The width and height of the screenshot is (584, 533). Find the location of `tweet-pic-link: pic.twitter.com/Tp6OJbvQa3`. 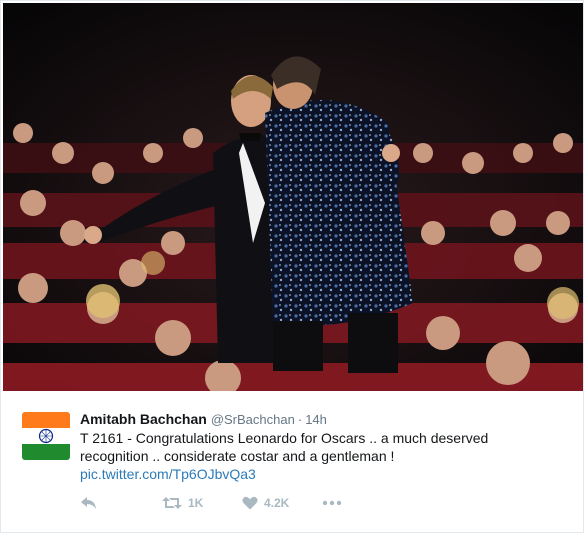

tweet-pic-link: pic.twitter.com/Tp6OJbvQa3 is located at coordinates (168, 474).